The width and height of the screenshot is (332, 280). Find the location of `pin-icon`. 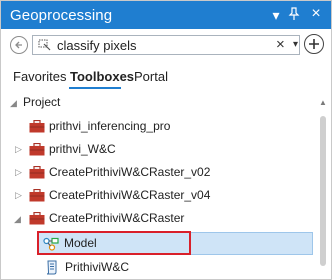

pin-icon is located at coordinates (294, 13).